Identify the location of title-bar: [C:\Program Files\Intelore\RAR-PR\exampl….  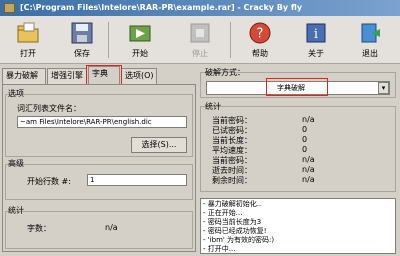
(200, 8).